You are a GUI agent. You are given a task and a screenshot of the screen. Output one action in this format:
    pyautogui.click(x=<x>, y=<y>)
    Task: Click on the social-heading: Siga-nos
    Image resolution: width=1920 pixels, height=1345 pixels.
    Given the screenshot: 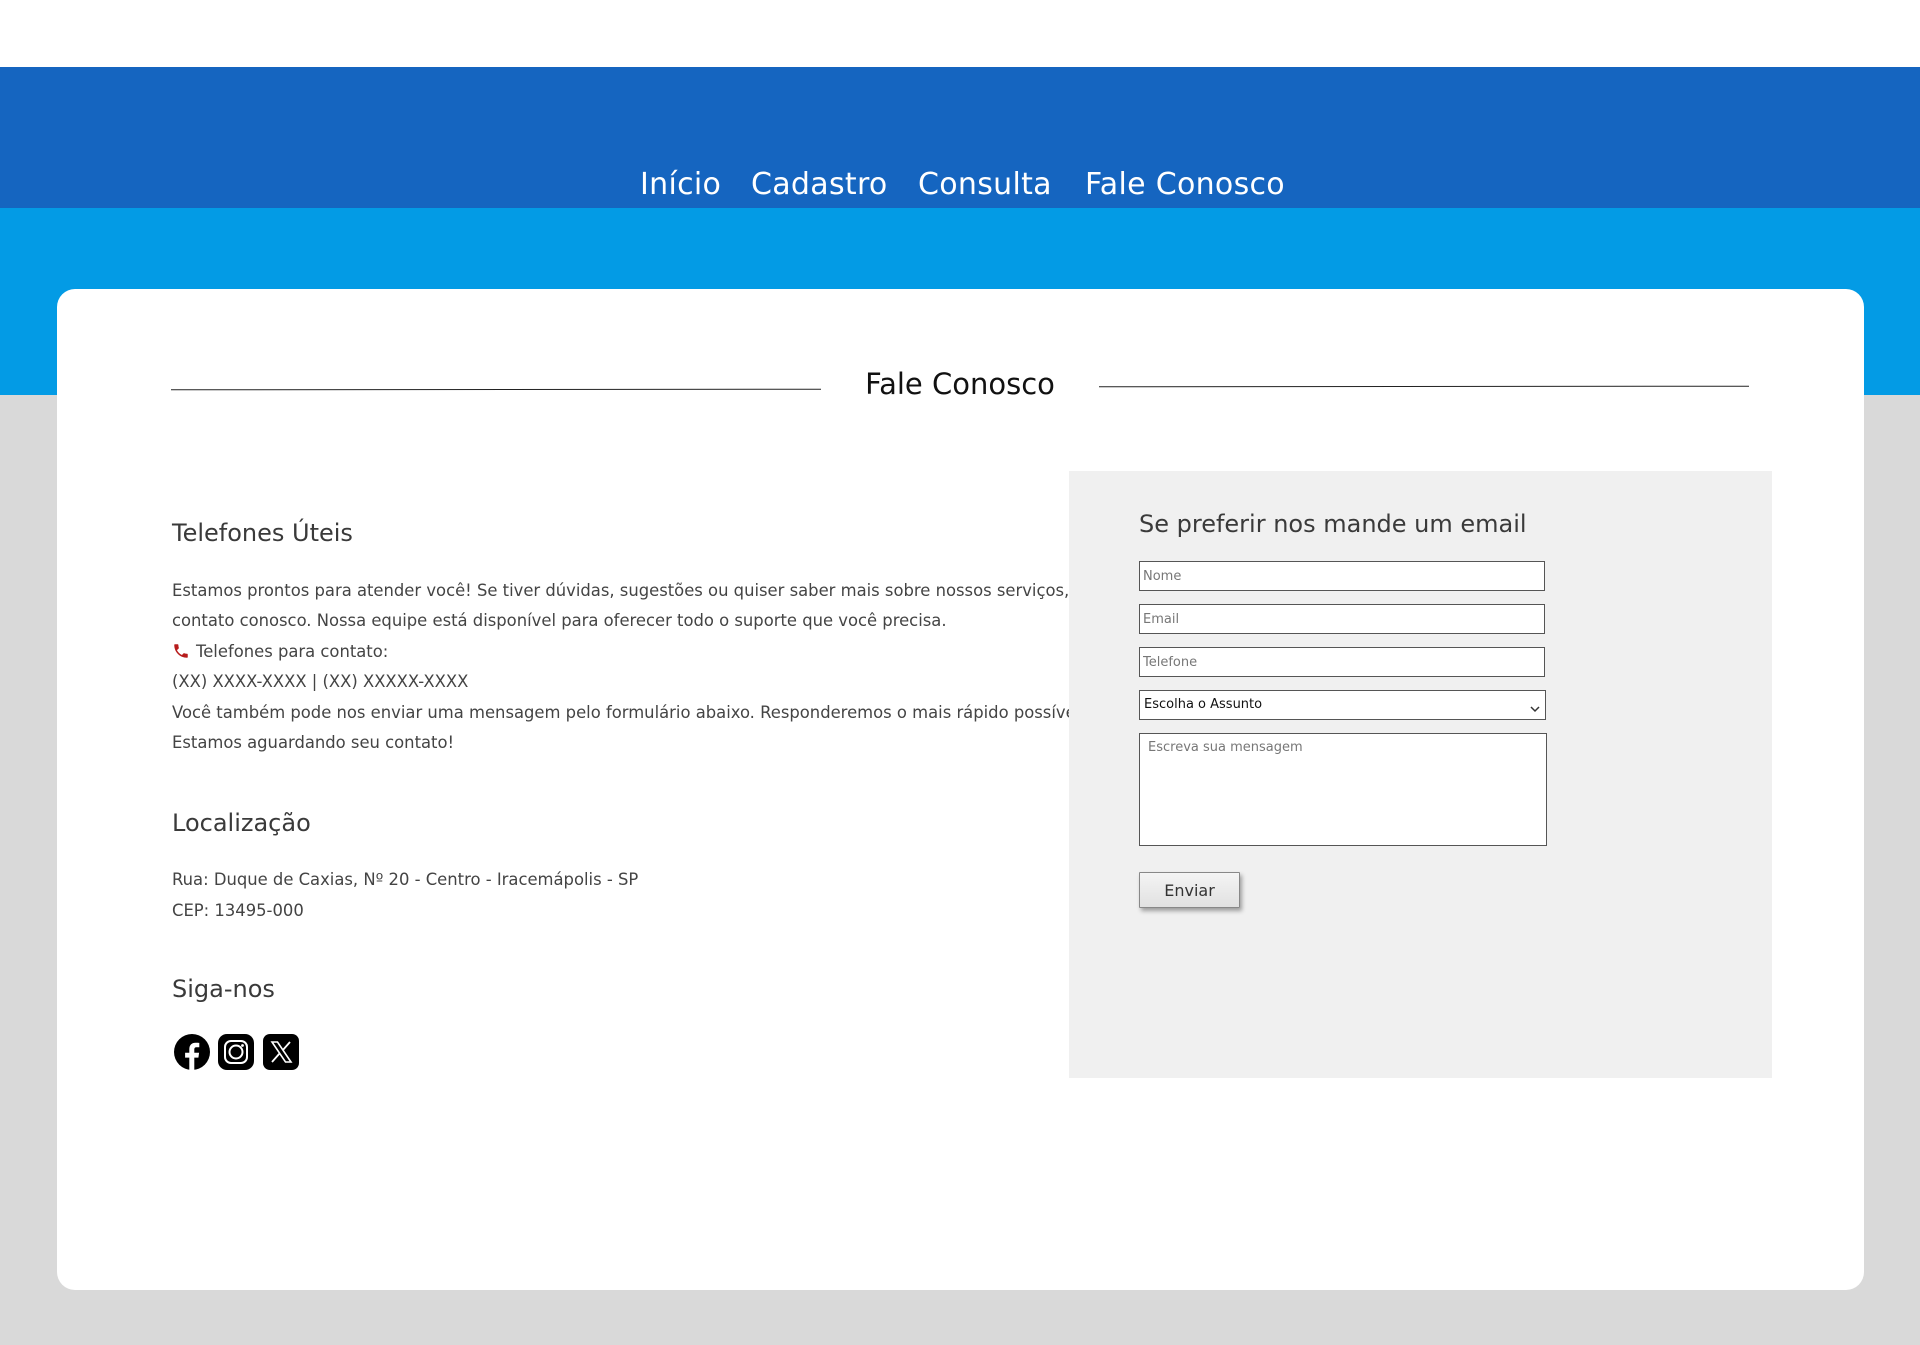 What is the action you would take?
    pyautogui.click(x=223, y=989)
    